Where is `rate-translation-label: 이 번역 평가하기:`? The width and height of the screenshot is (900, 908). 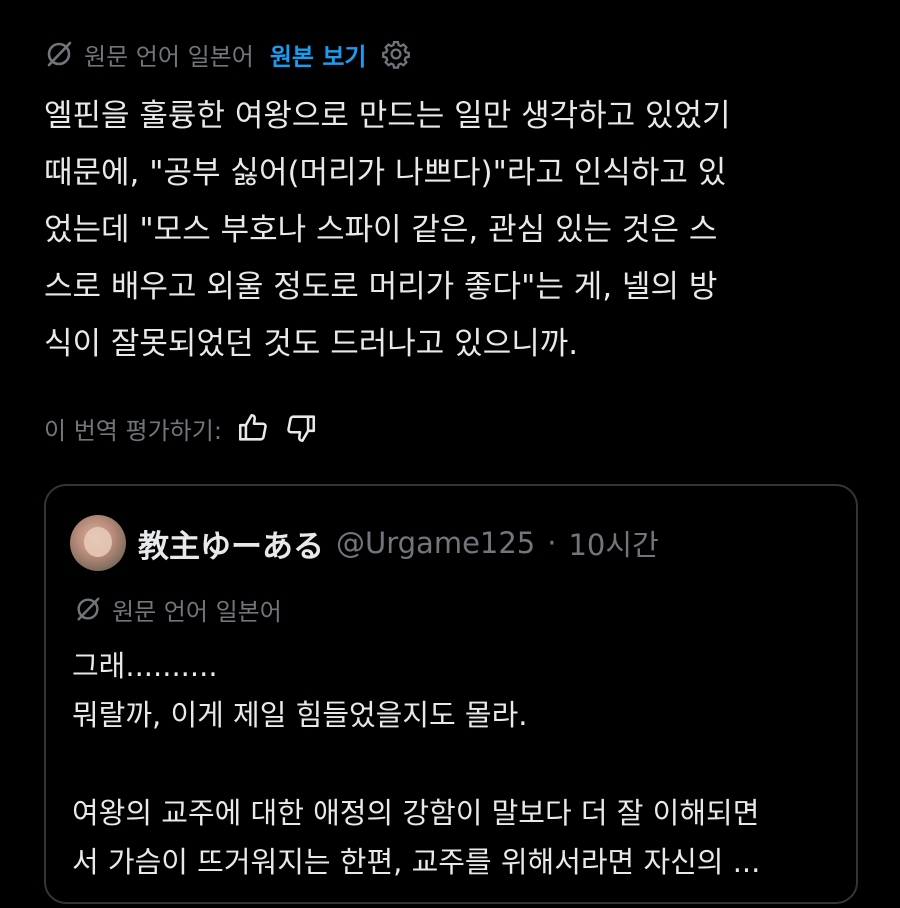 rate-translation-label: 이 번역 평가하기: is located at coordinates (133, 430).